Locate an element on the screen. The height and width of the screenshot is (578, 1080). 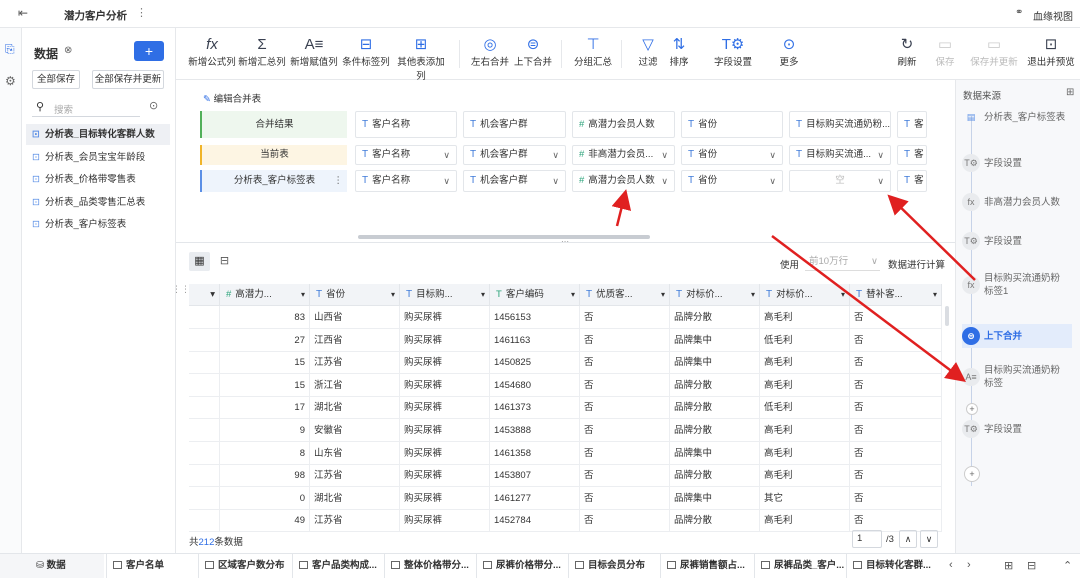
table-cell: 17 is located at coordinates (265, 408).